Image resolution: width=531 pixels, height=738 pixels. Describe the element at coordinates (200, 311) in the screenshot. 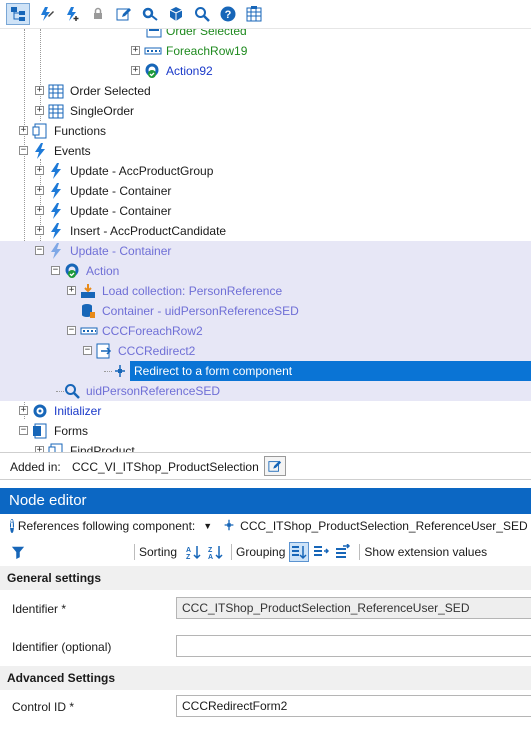

I see `tree-node-label: Container - uidPersonReferenceSED` at that location.